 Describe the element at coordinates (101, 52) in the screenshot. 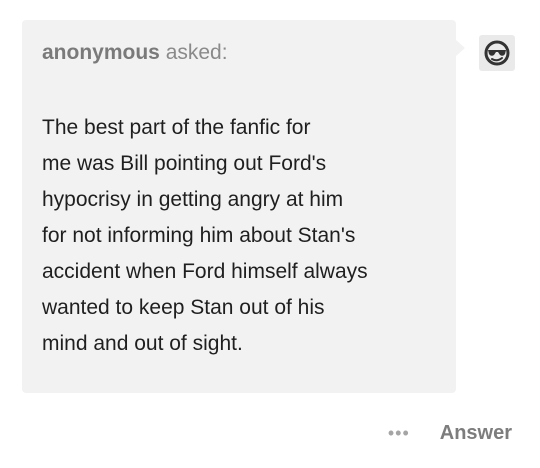

I see `asker-name: anonymous` at that location.